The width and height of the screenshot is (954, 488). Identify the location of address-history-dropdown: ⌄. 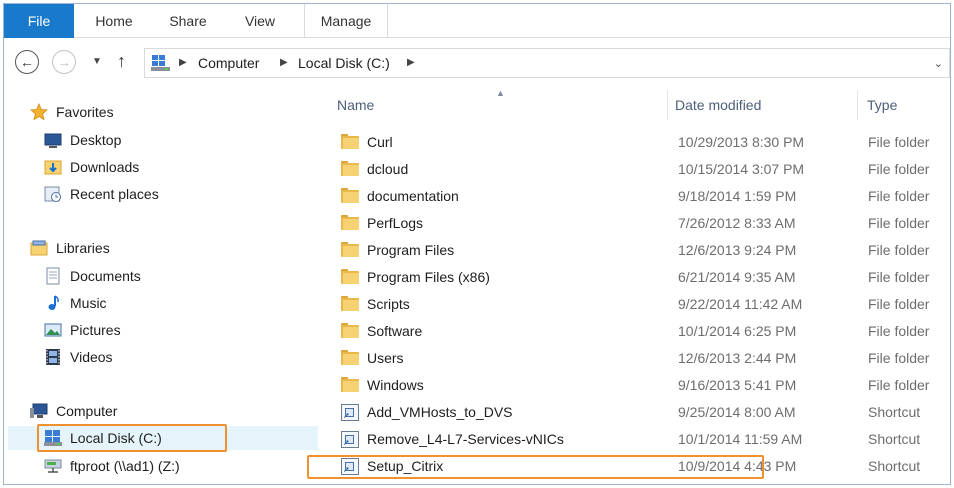
(938, 63).